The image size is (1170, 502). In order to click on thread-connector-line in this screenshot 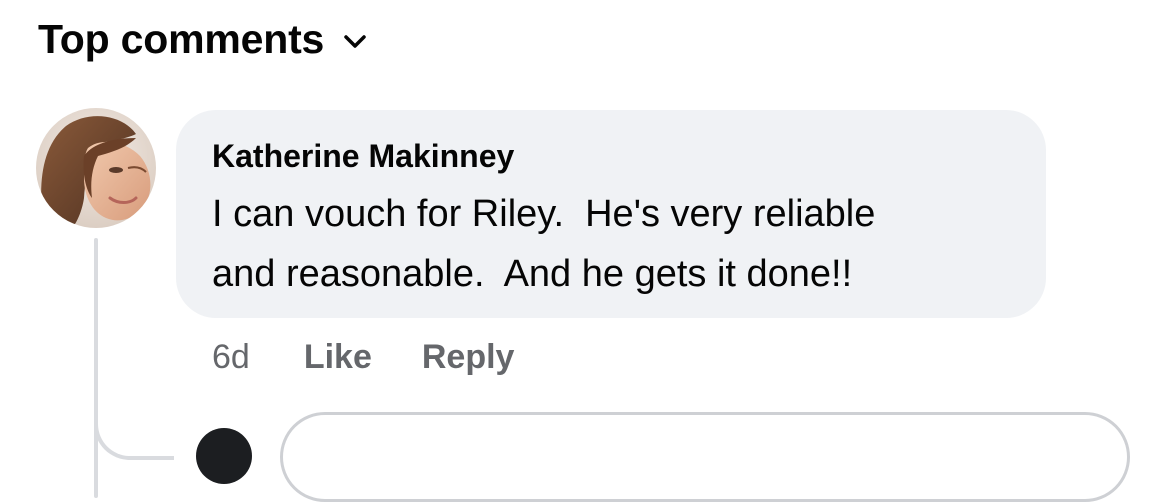, I will do `click(96, 368)`.